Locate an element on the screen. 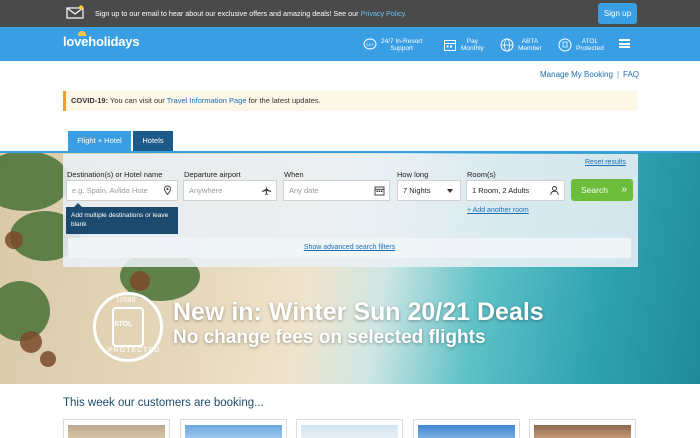  departure-airport-input: Anywhere is located at coordinates (230, 190).